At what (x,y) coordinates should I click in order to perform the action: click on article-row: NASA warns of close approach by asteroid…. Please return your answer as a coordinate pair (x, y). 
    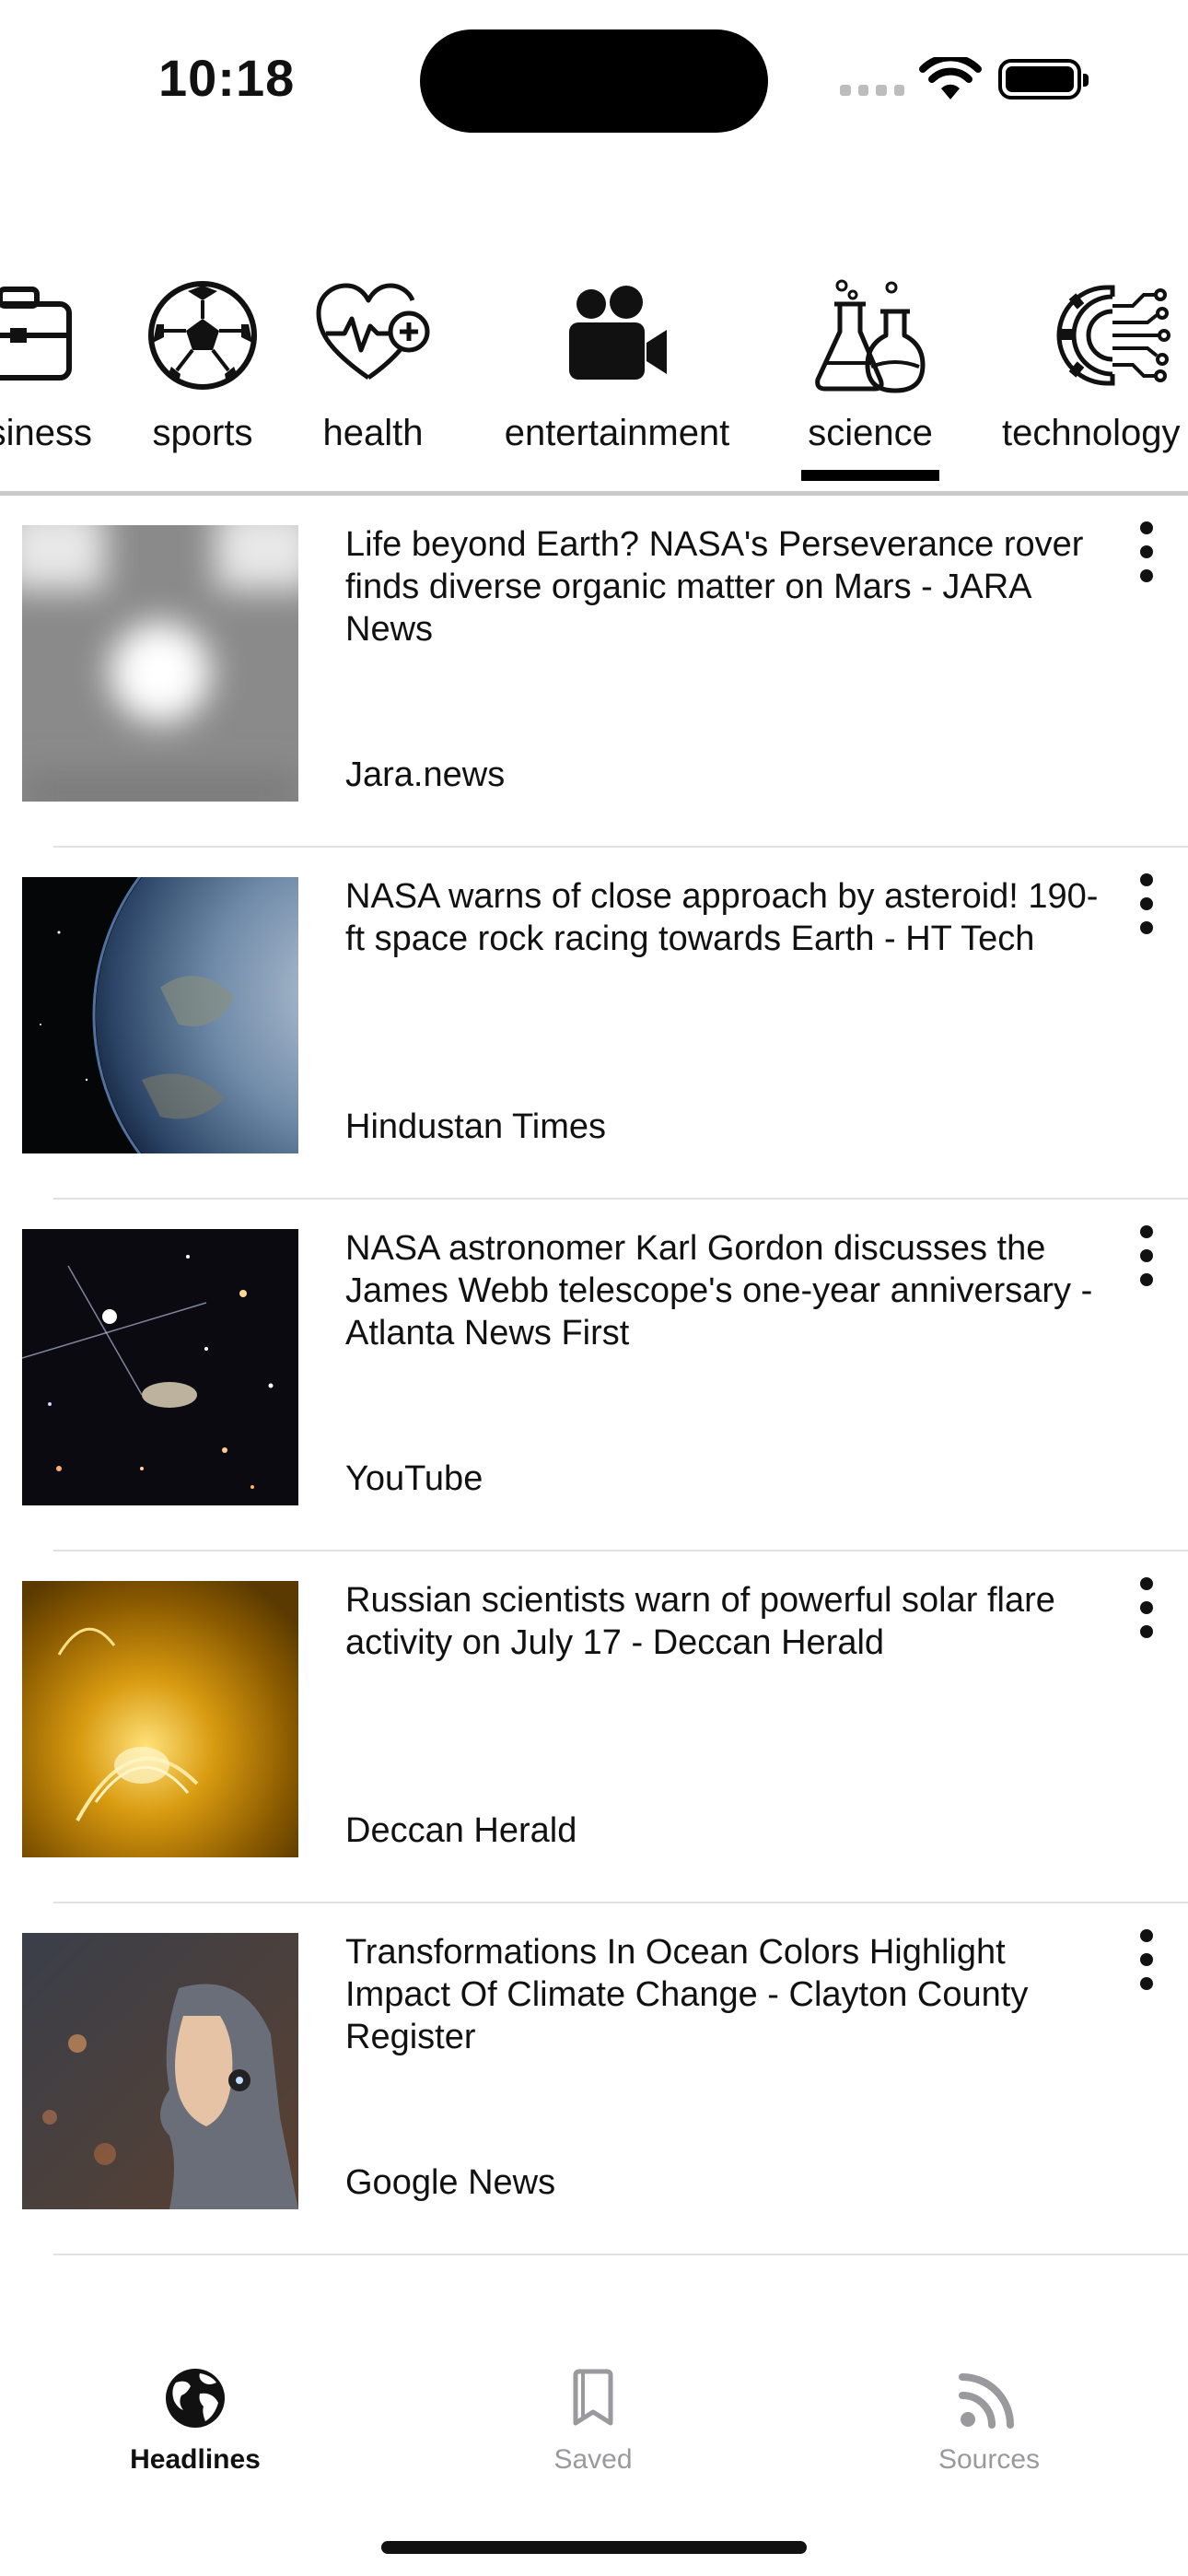
    Looking at the image, I should click on (594, 1024).